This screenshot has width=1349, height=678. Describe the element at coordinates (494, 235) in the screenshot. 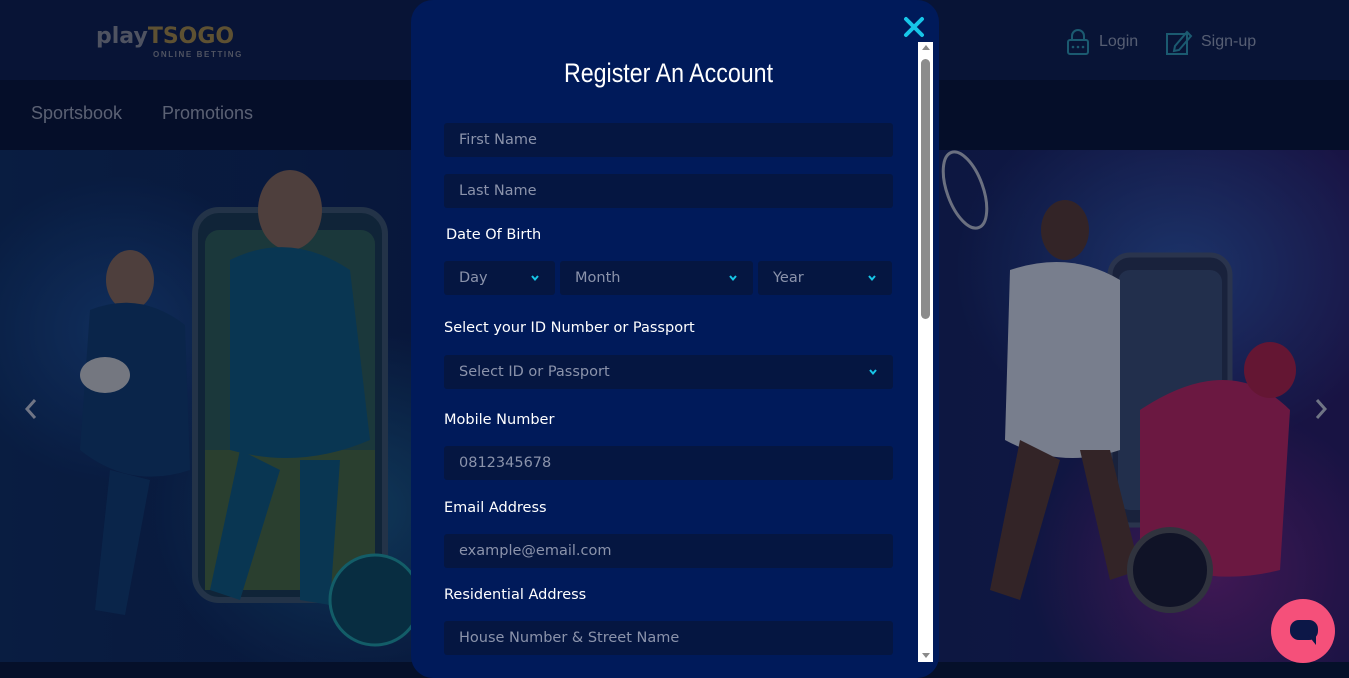

I see `dob-label: Date Of Birth` at that location.